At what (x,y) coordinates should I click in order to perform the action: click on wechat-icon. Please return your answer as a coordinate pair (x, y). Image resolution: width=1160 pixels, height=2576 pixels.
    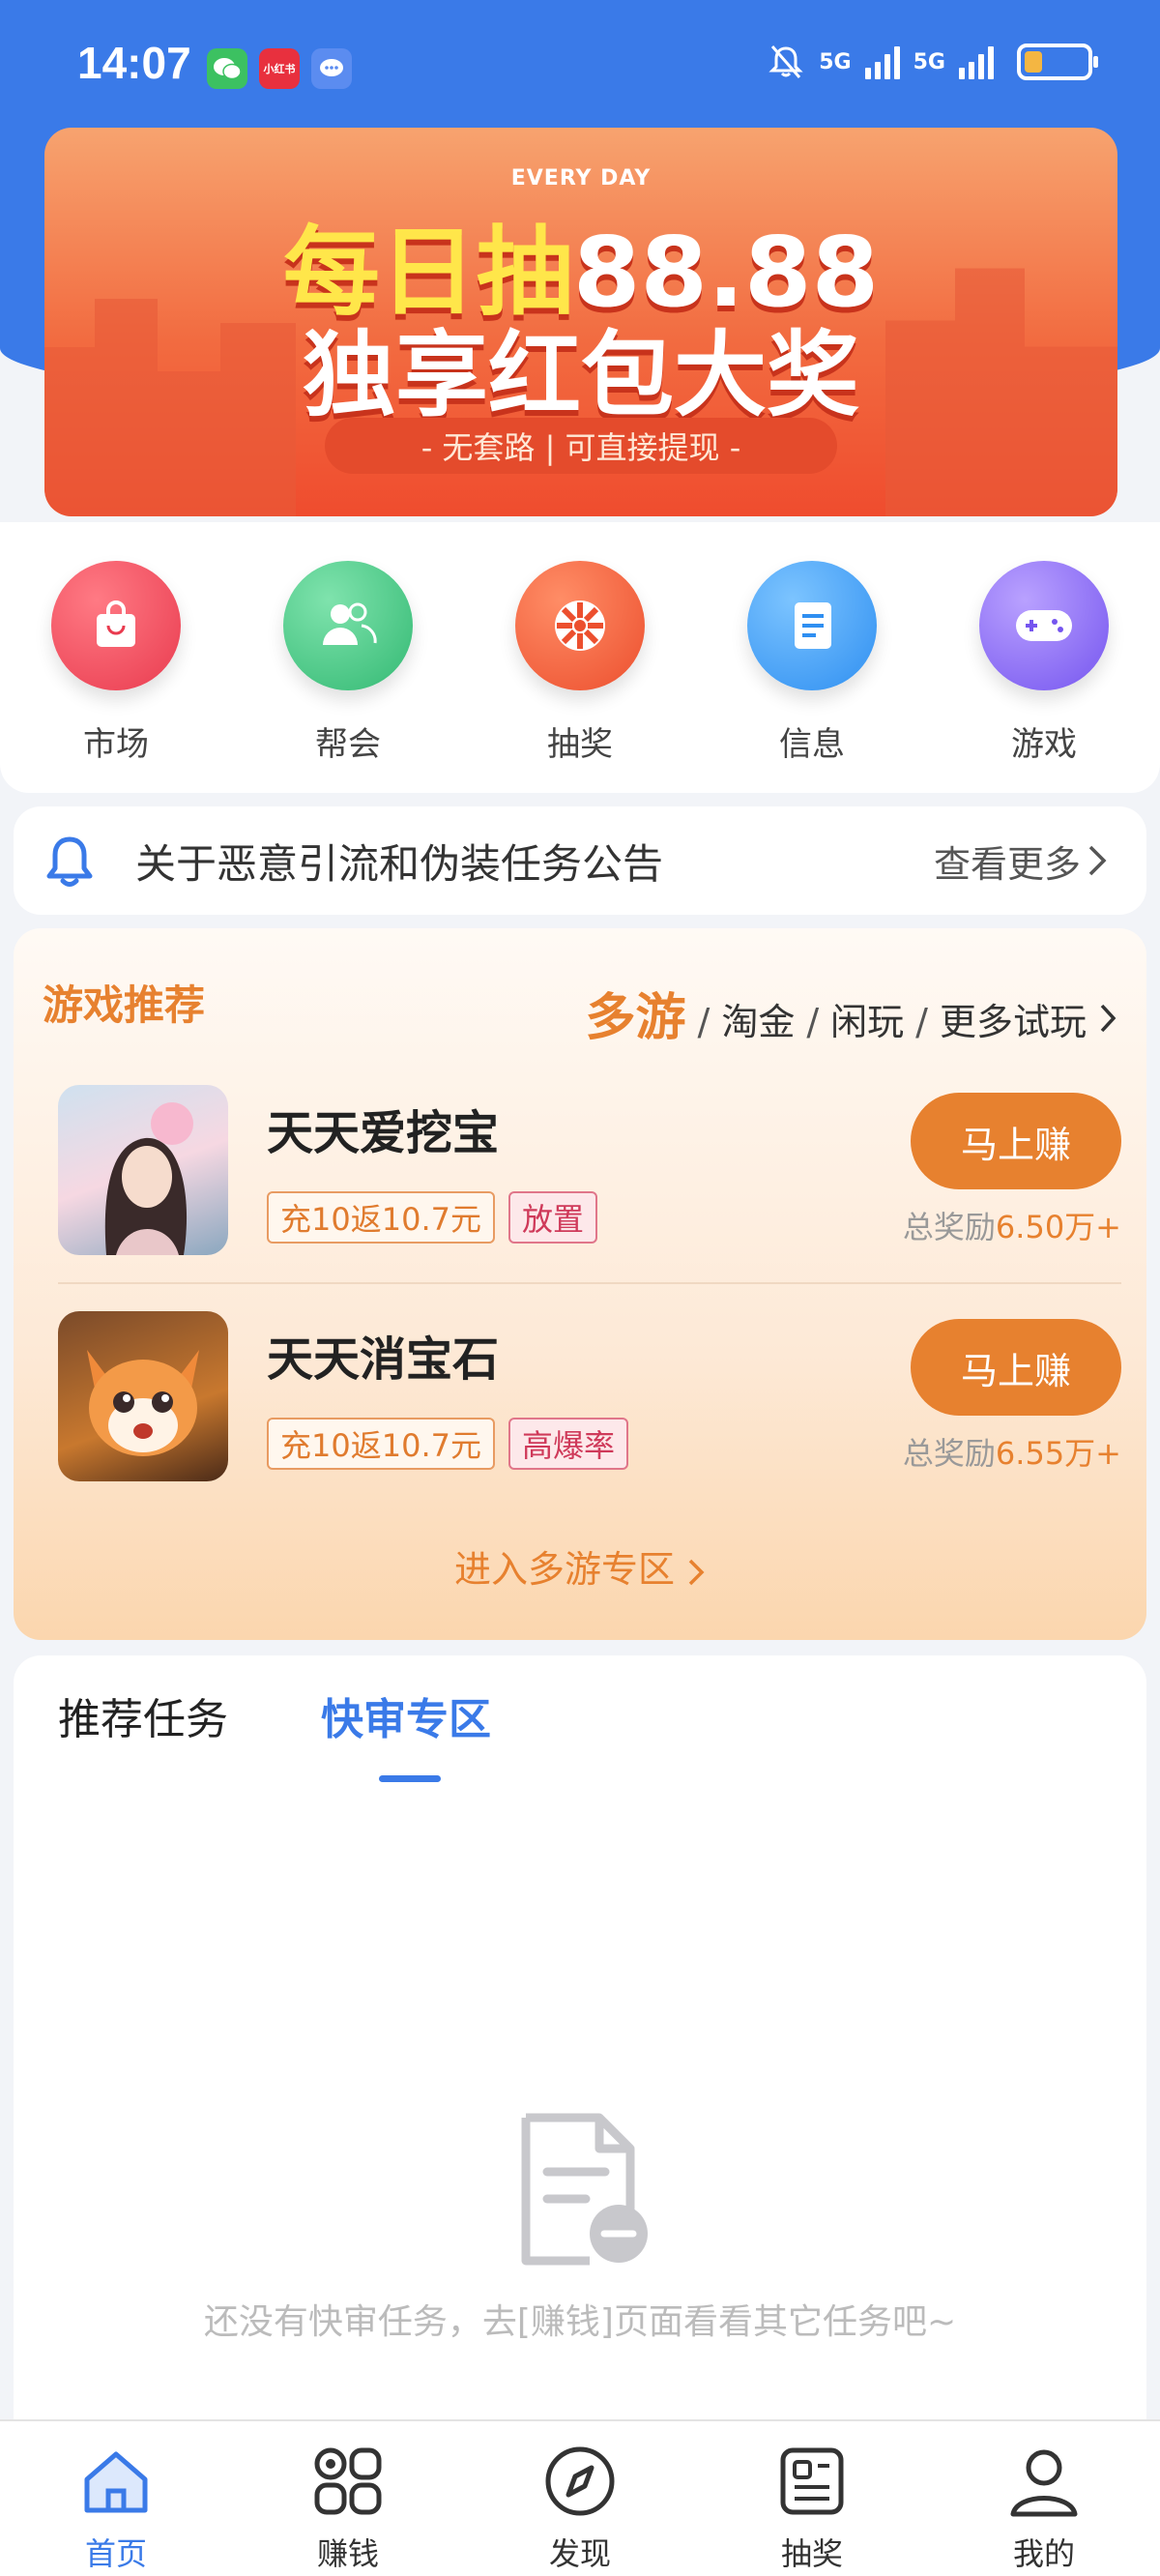
    Looking at the image, I should click on (227, 68).